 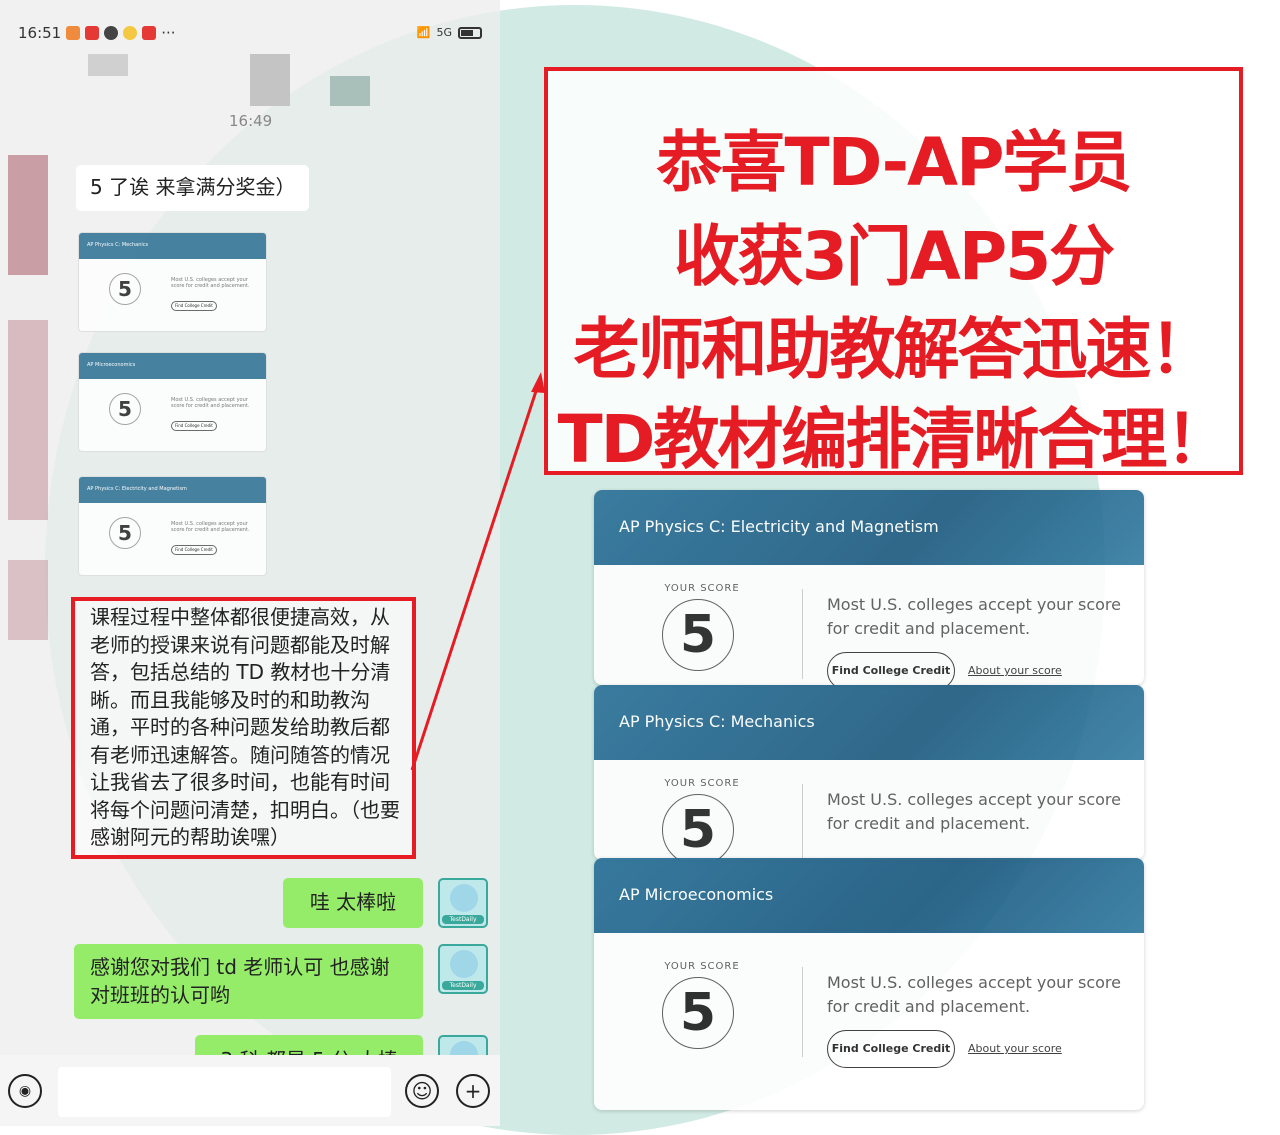 I want to click on card-title: AP Physics C: Mechanics, so click(x=869, y=722).